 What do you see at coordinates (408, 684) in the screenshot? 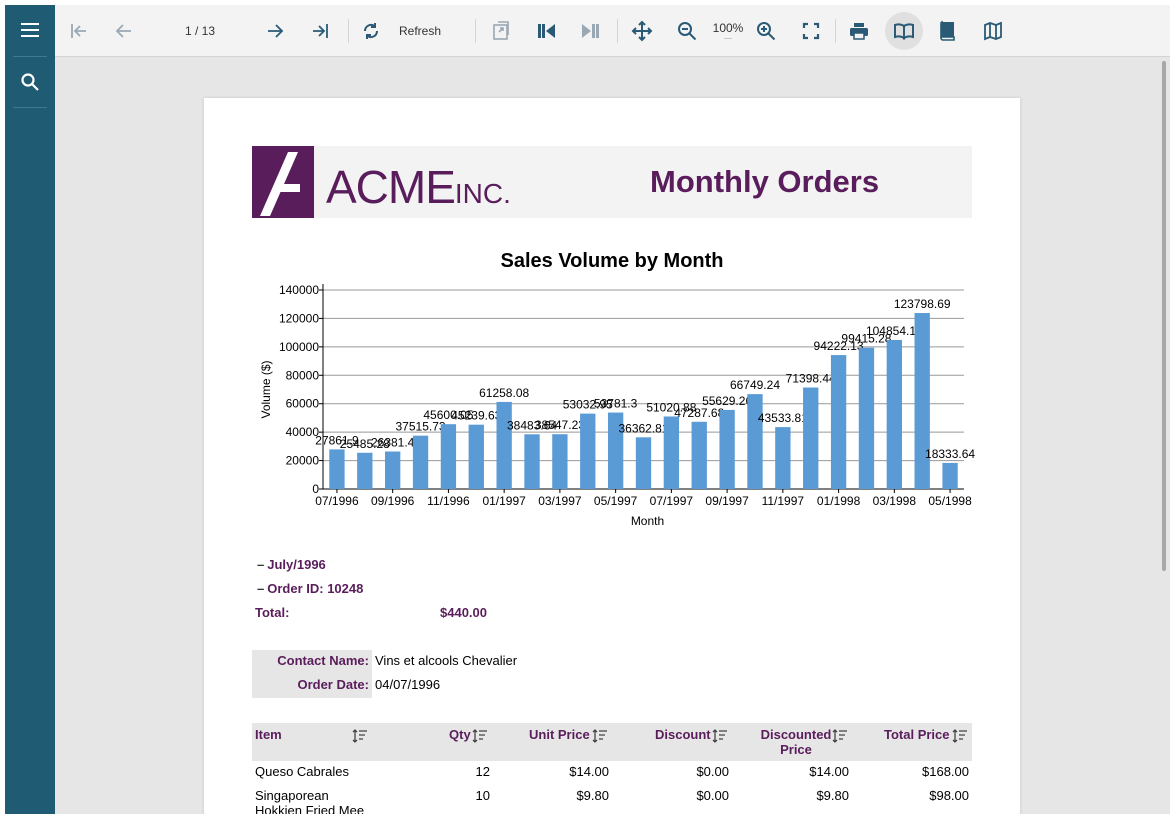
I see `order-date-value: 04/07/1996` at bounding box center [408, 684].